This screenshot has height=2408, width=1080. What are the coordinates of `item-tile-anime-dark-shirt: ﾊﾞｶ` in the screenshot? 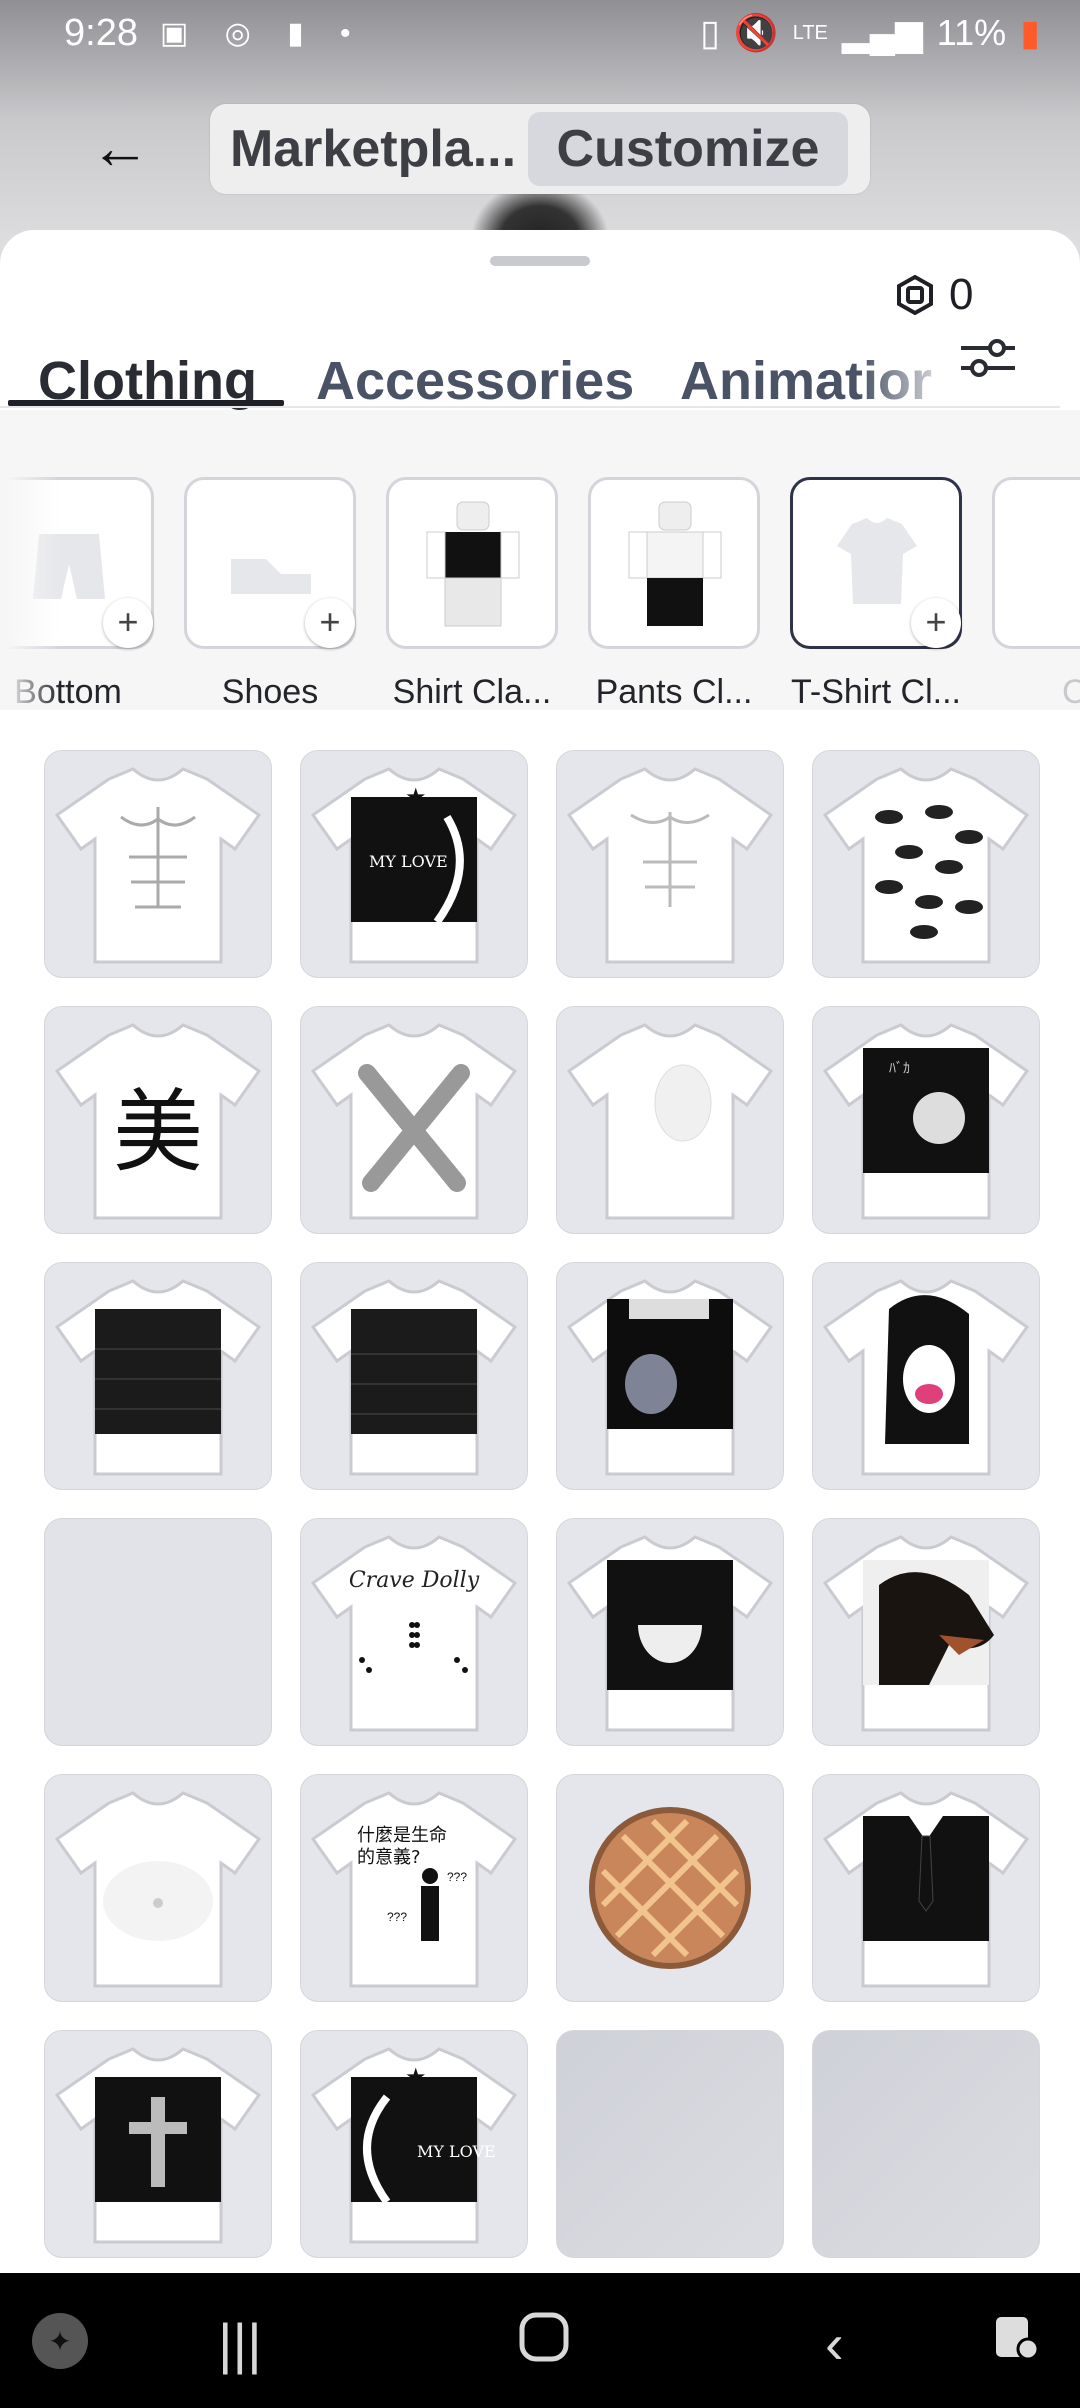 It's located at (926, 1120).